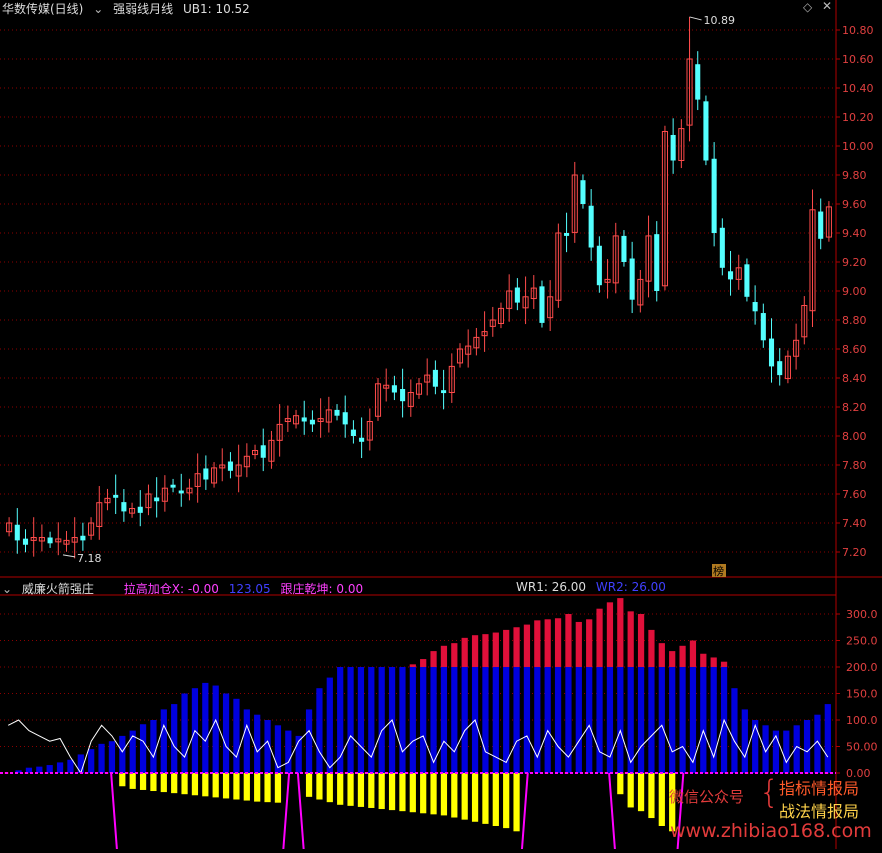 This screenshot has height=853, width=882. I want to click on y-tick-label: 10.40, so click(858, 88).